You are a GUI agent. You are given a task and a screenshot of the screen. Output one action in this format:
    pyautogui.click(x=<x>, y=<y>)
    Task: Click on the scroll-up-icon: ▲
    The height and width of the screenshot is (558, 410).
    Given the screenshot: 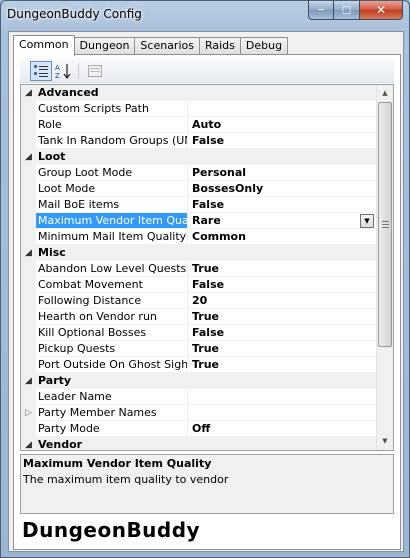 What is the action you would take?
    pyautogui.click(x=385, y=93)
    